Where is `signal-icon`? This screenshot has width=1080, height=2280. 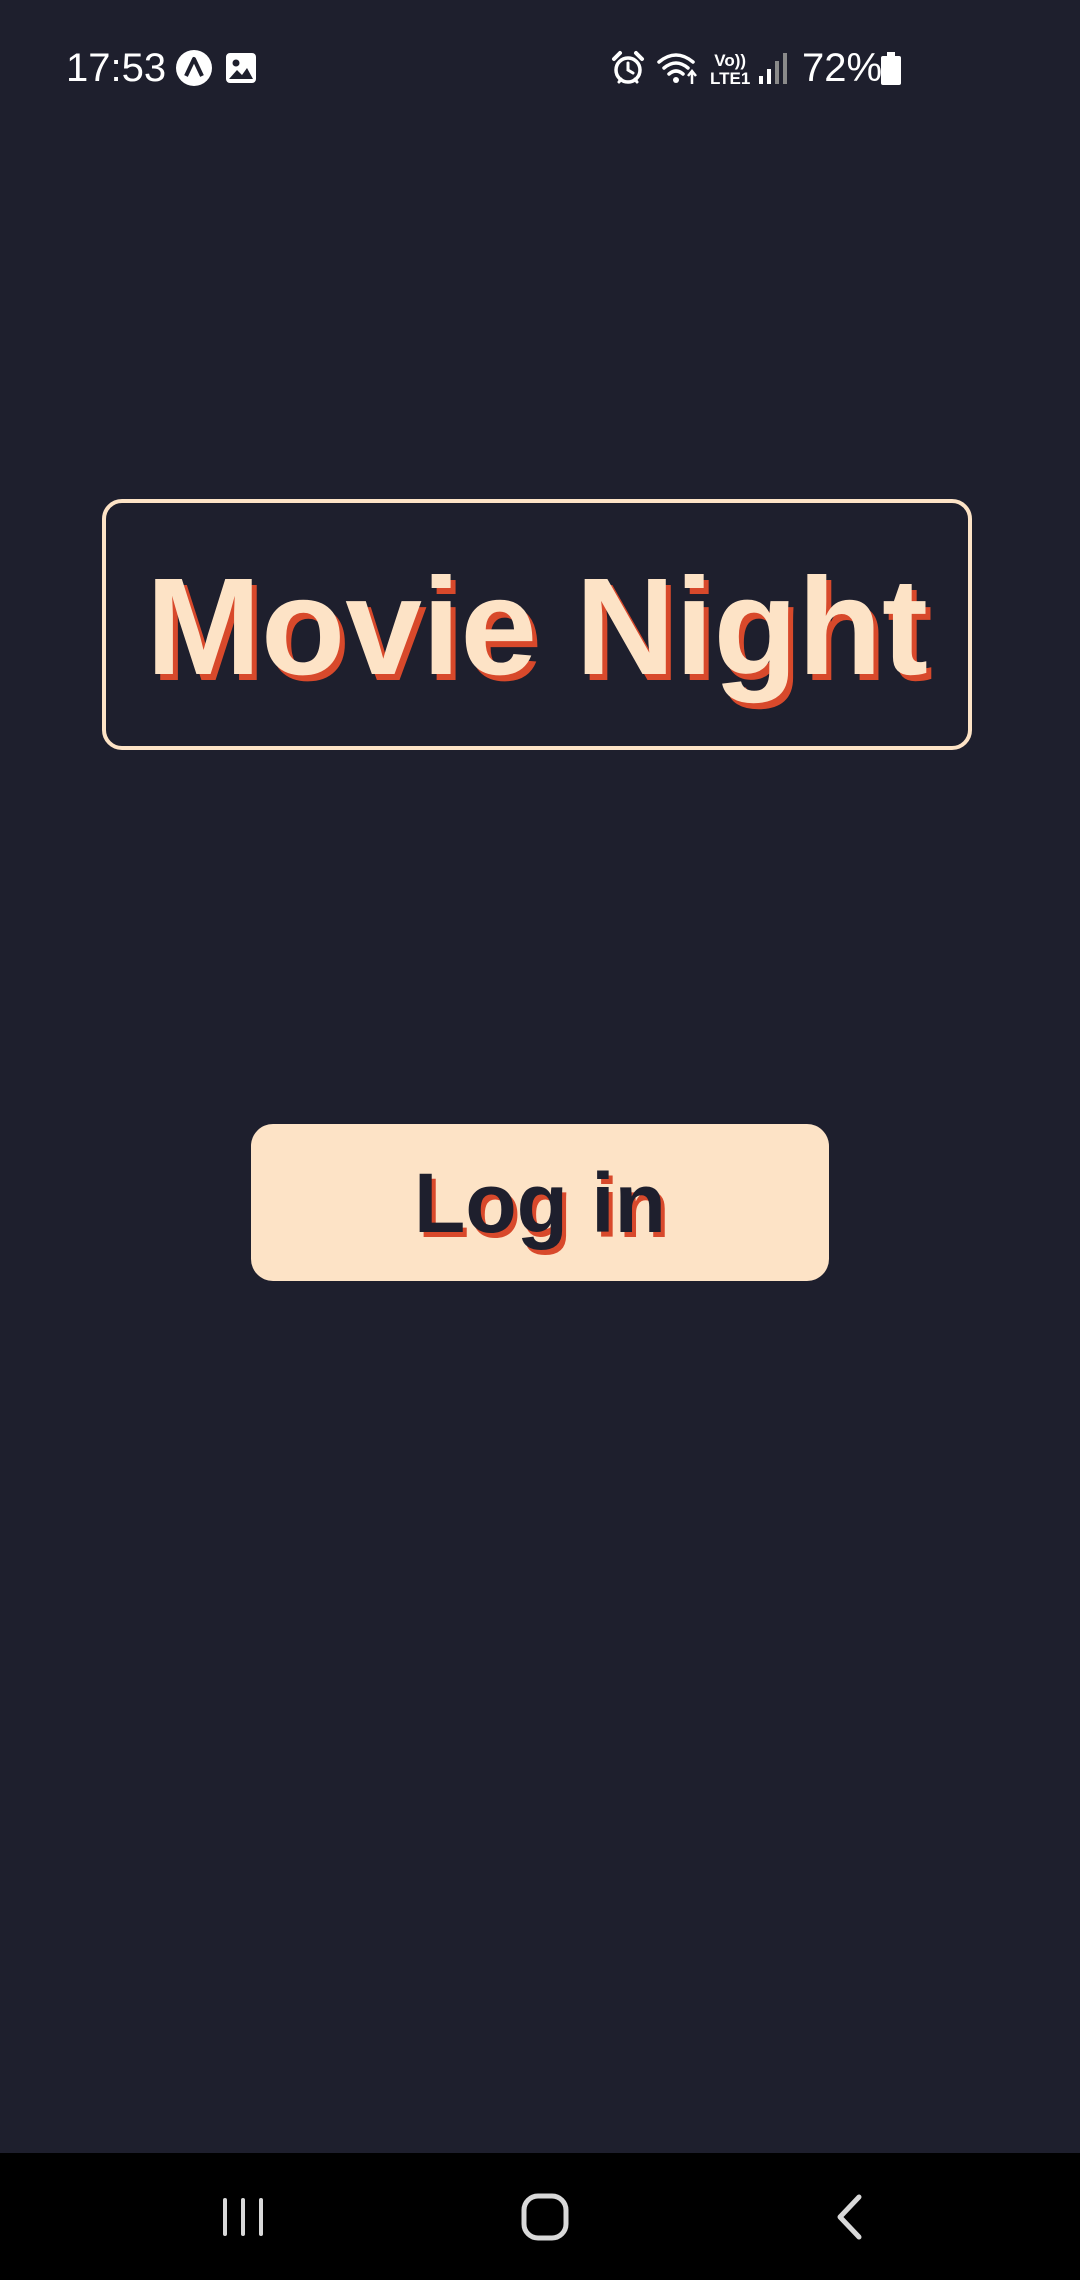 signal-icon is located at coordinates (773, 68).